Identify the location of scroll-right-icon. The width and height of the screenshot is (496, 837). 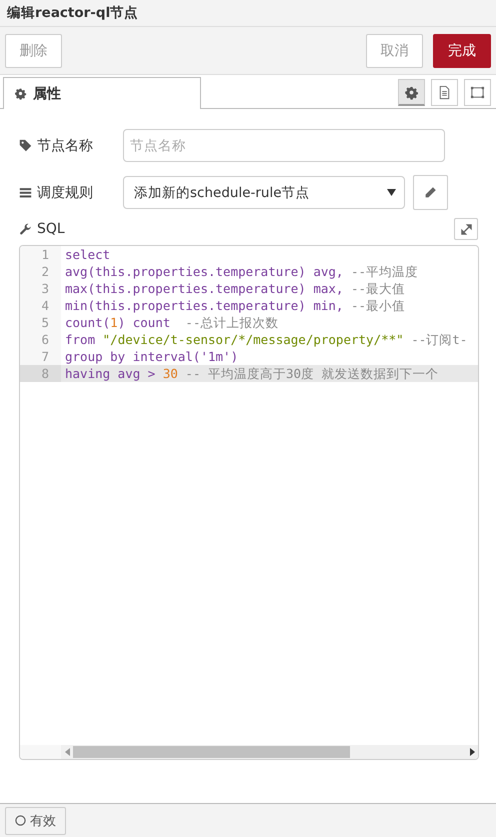
(472, 752).